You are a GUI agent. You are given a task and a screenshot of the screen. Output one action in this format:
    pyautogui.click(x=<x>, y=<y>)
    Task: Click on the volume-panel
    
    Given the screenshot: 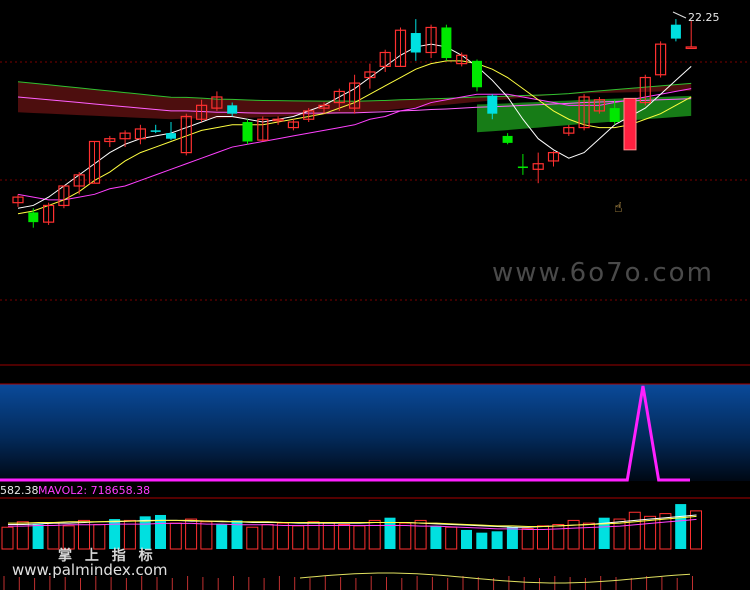 What is the action you would take?
    pyautogui.click(x=375, y=523)
    